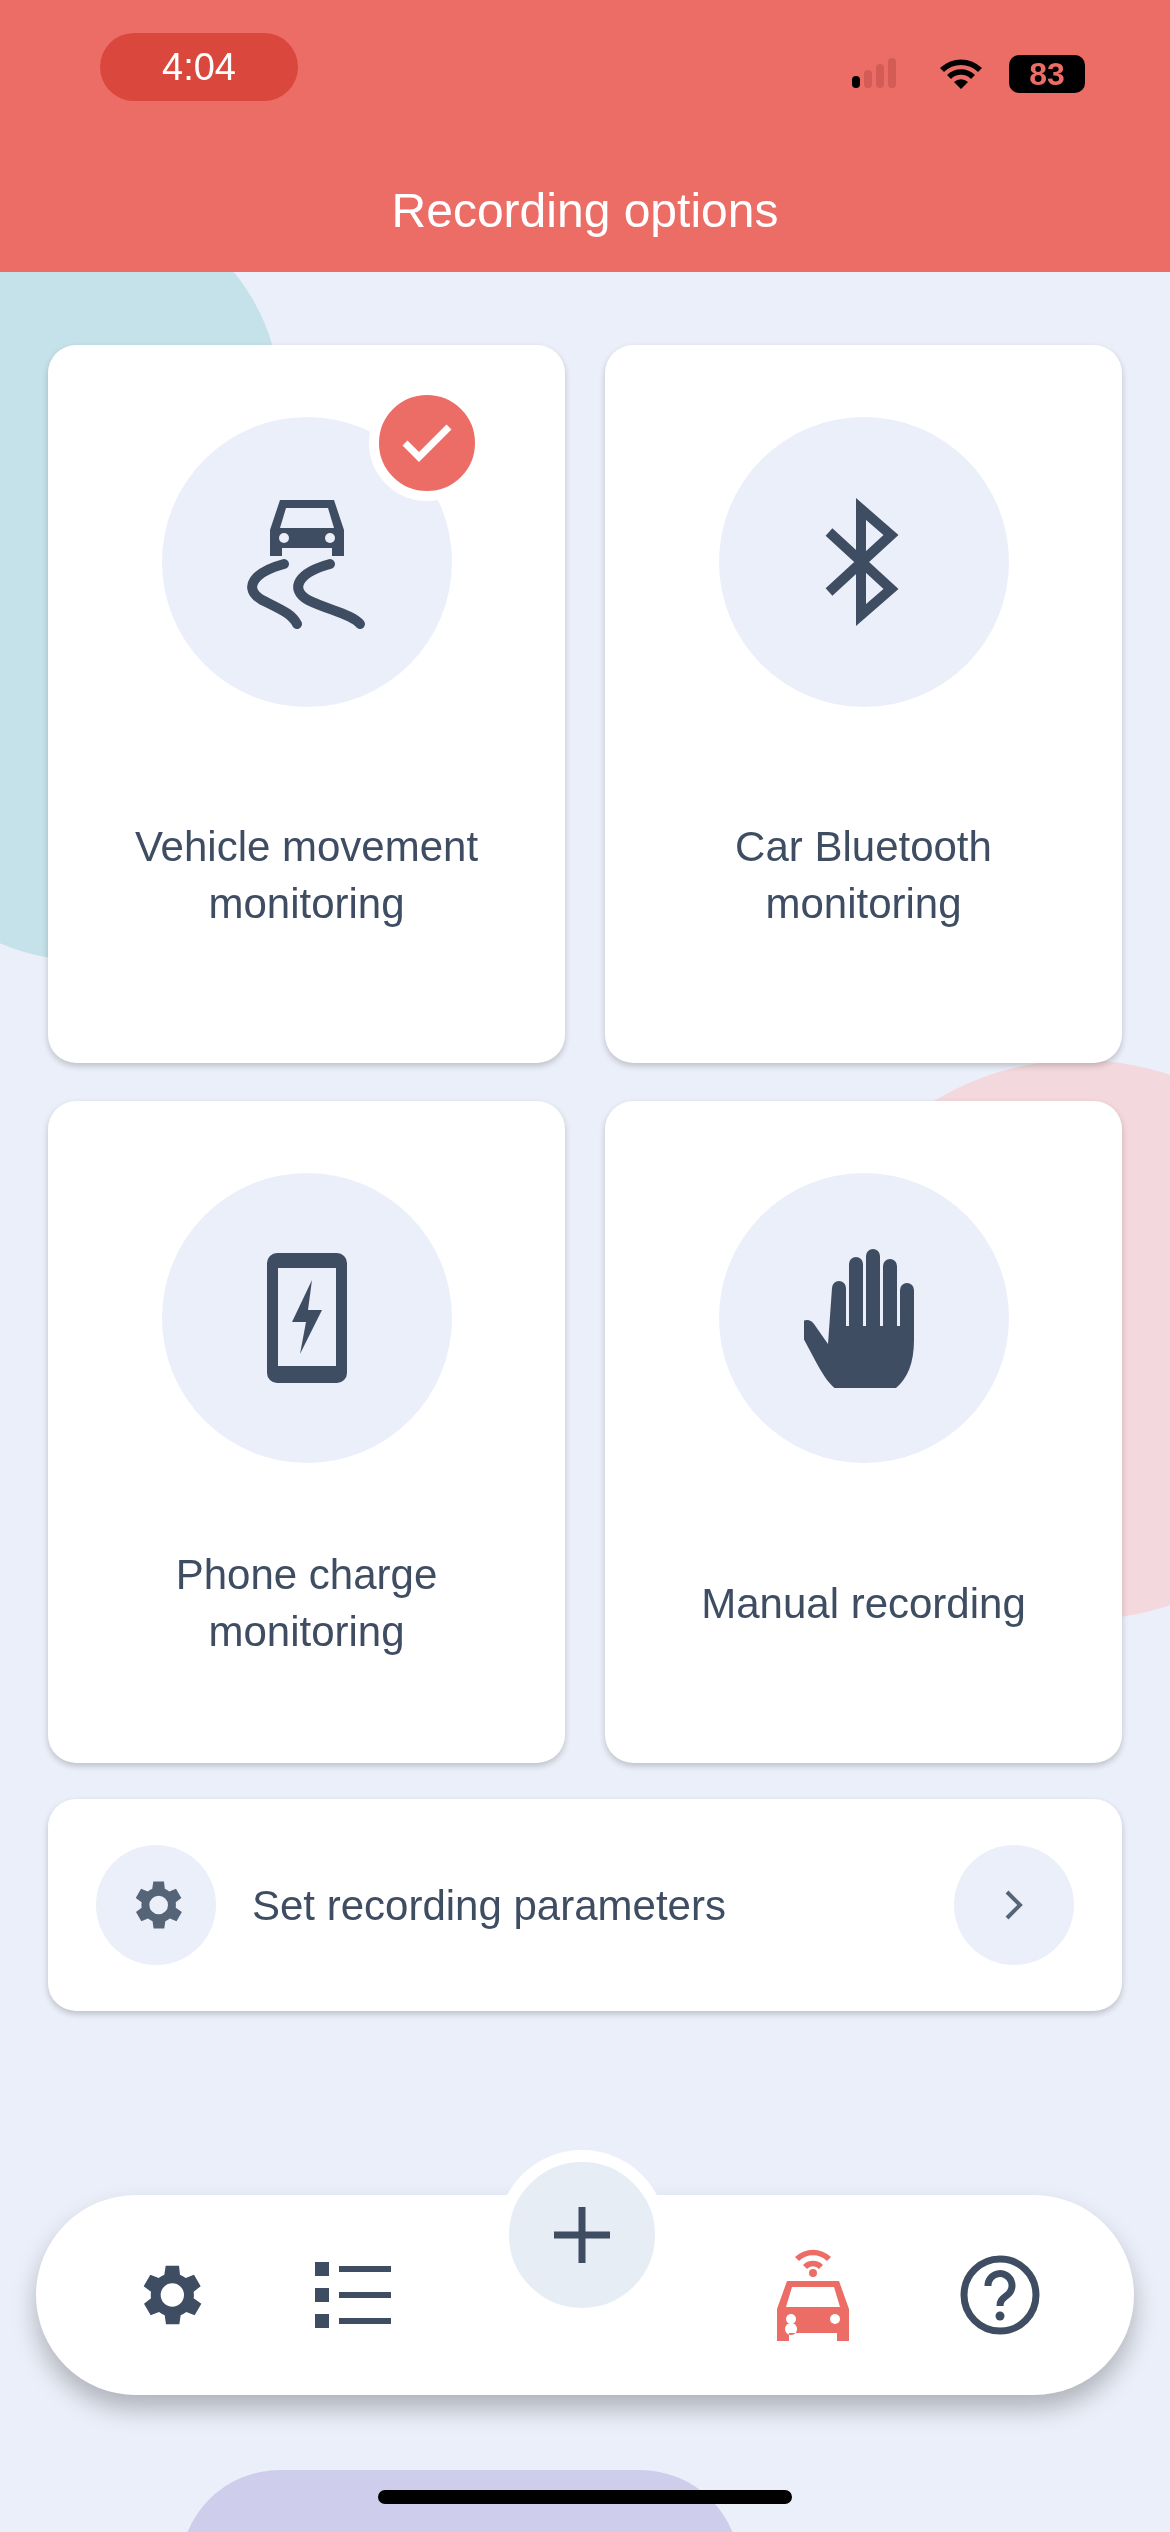 The width and height of the screenshot is (1170, 2532). What do you see at coordinates (863, 875) in the screenshot?
I see `option-label: Car Bluetooth monitoring` at bounding box center [863, 875].